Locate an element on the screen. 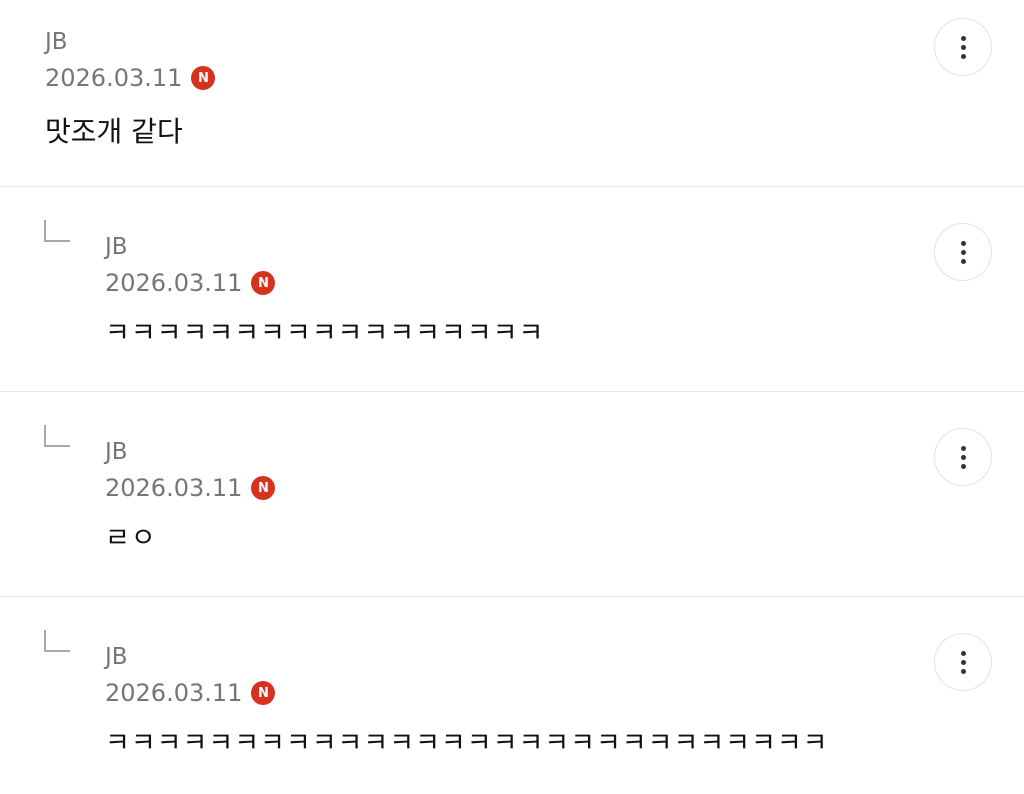  comment-text: ㅋㅋㅋㅋㅋㅋㅋㅋㅋㅋㅋㅋㅋㅋㅋㅋㅋㅋㅋㅋㅋㅋㅋㅋㅋㅋㅋㅋ is located at coordinates (467, 743).